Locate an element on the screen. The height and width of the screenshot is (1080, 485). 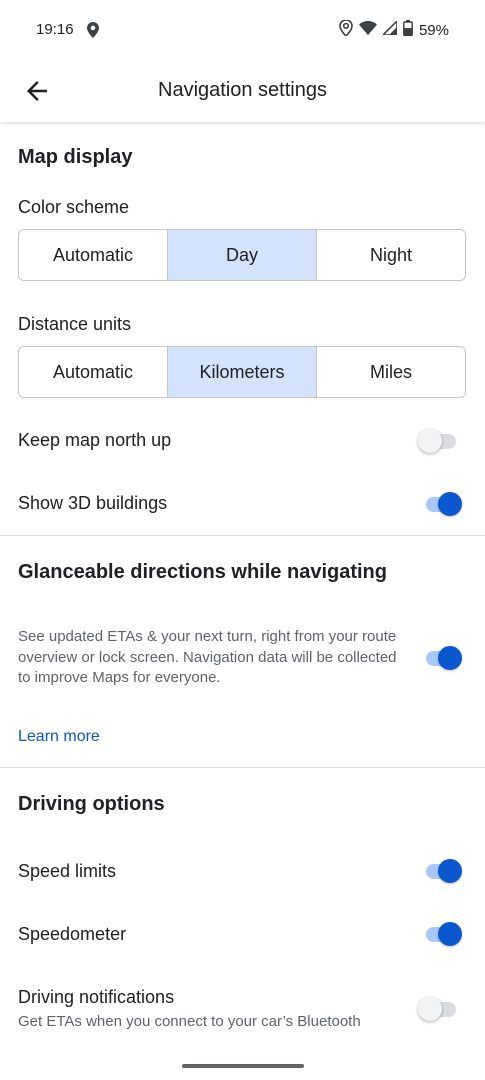
signal-icon is located at coordinates (389, 29).